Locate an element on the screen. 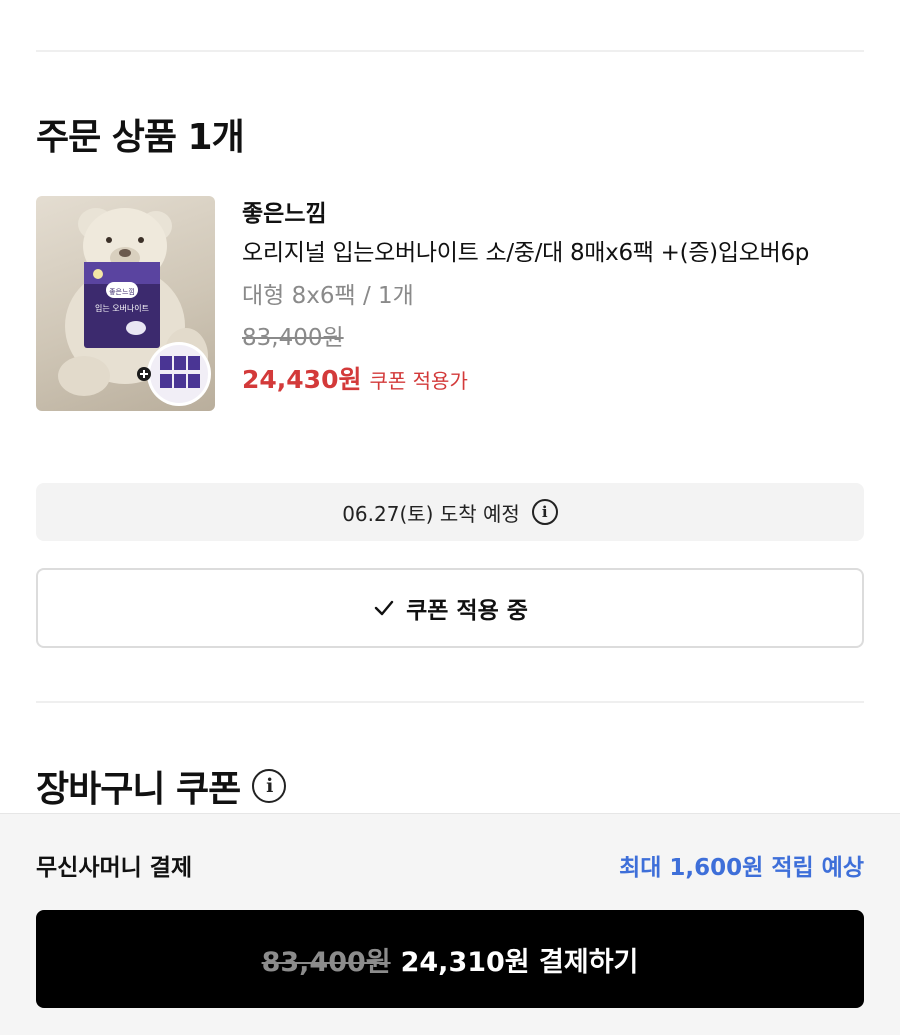 The height and width of the screenshot is (1035, 900). delivery-estimate: 06.27(토) 도착 예정 i is located at coordinates (450, 512).